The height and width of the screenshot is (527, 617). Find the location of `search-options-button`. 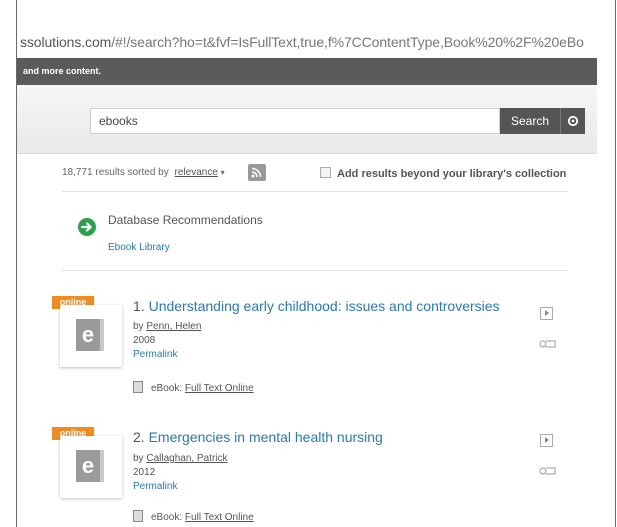

search-options-button is located at coordinates (572, 121).